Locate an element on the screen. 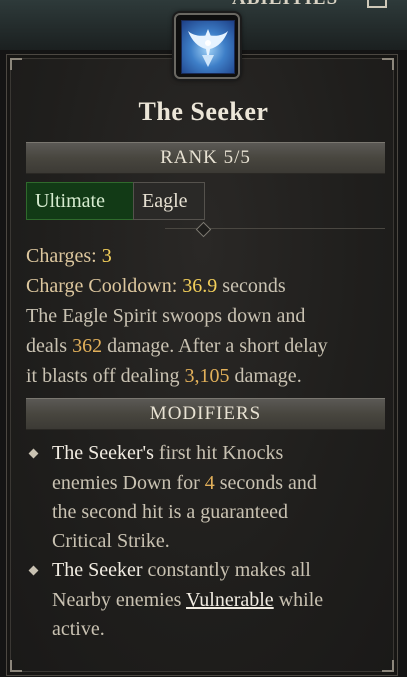 This screenshot has height=677, width=407. skill-name-ref: The Seeker's is located at coordinates (103, 453).